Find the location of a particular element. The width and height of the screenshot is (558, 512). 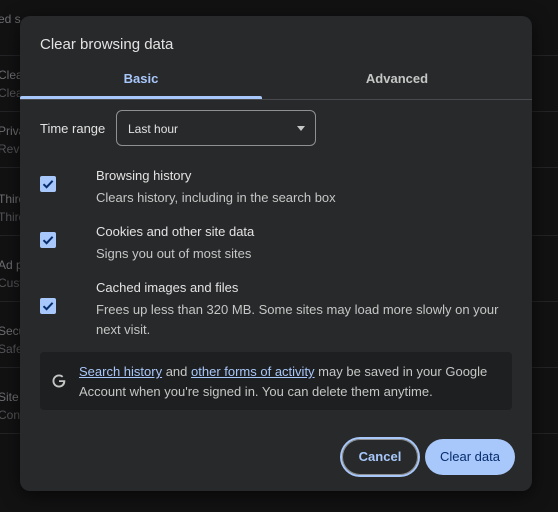

cookies-checkbox is located at coordinates (48, 240).